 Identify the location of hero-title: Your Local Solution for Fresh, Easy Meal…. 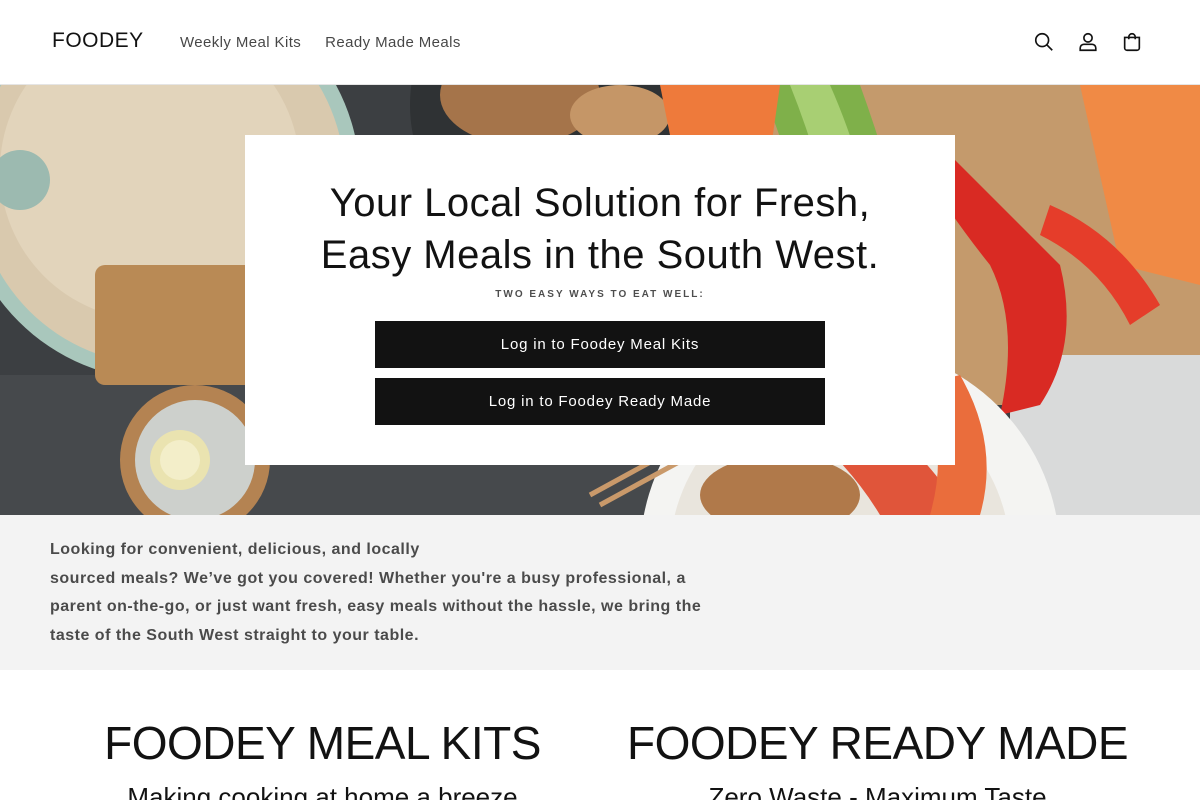
(600, 229).